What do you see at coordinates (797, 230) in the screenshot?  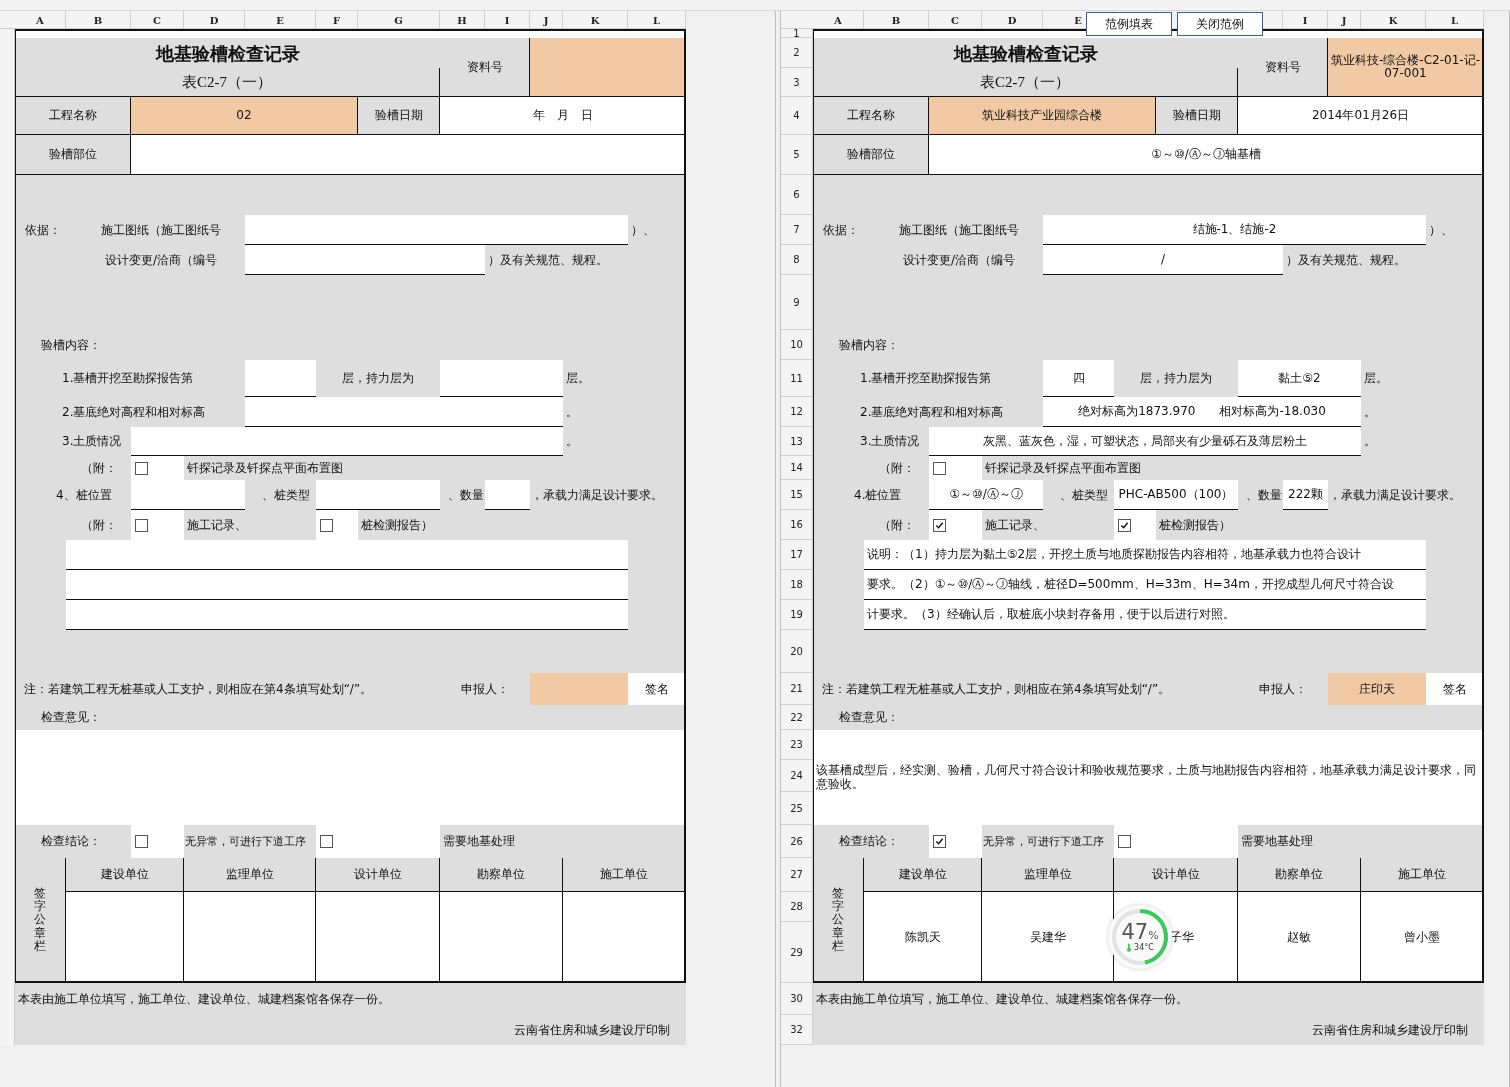 I see `row-header: 7` at bounding box center [797, 230].